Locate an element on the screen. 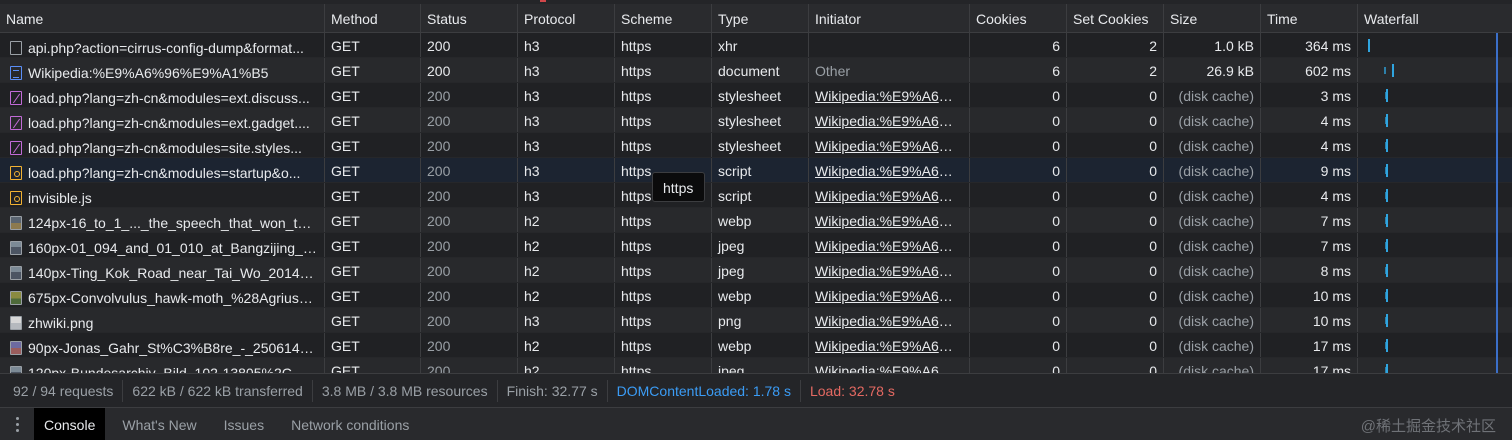 The height and width of the screenshot is (440, 1512). script-icon is located at coordinates (16, 197).